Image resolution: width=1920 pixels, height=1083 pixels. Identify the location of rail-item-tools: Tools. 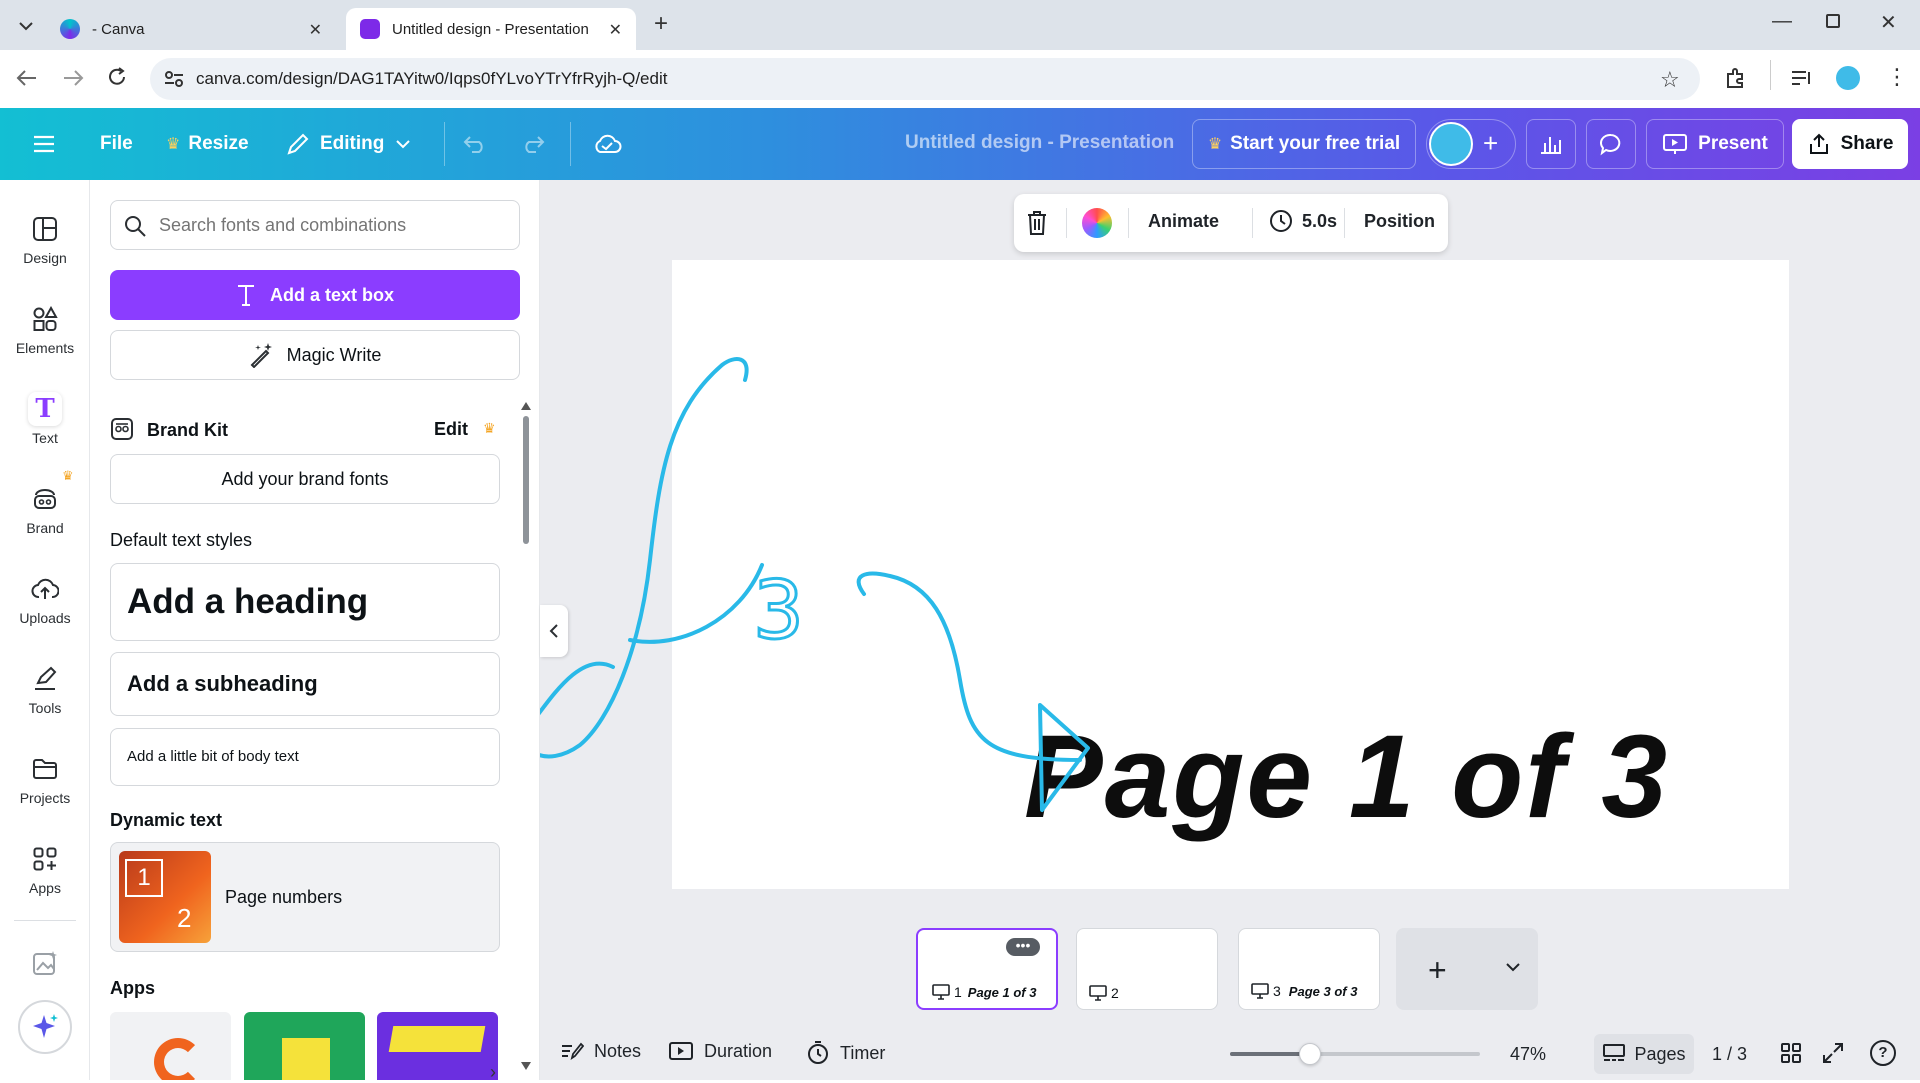
(45, 692).